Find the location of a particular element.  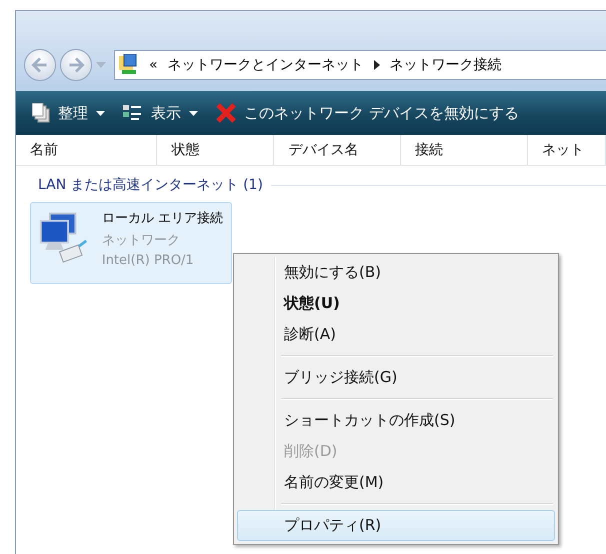

toolbar-button: 整理 is located at coordinates (68, 113).